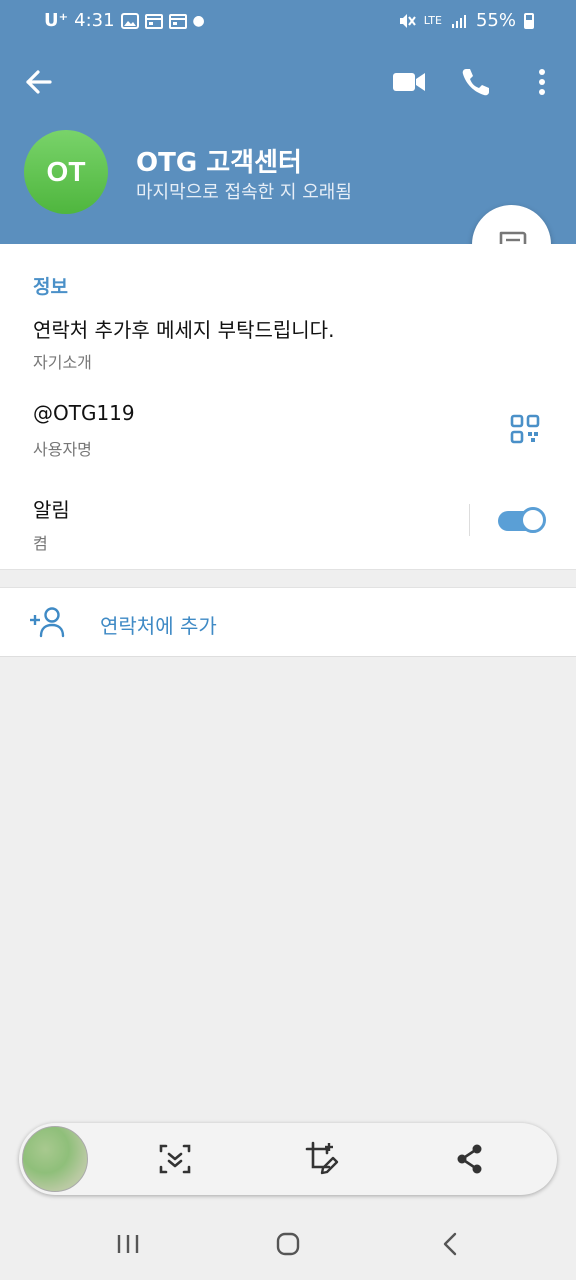 The image size is (576, 1280). Describe the element at coordinates (175, 1159) in the screenshot. I see `scroll-capture-icon` at that location.